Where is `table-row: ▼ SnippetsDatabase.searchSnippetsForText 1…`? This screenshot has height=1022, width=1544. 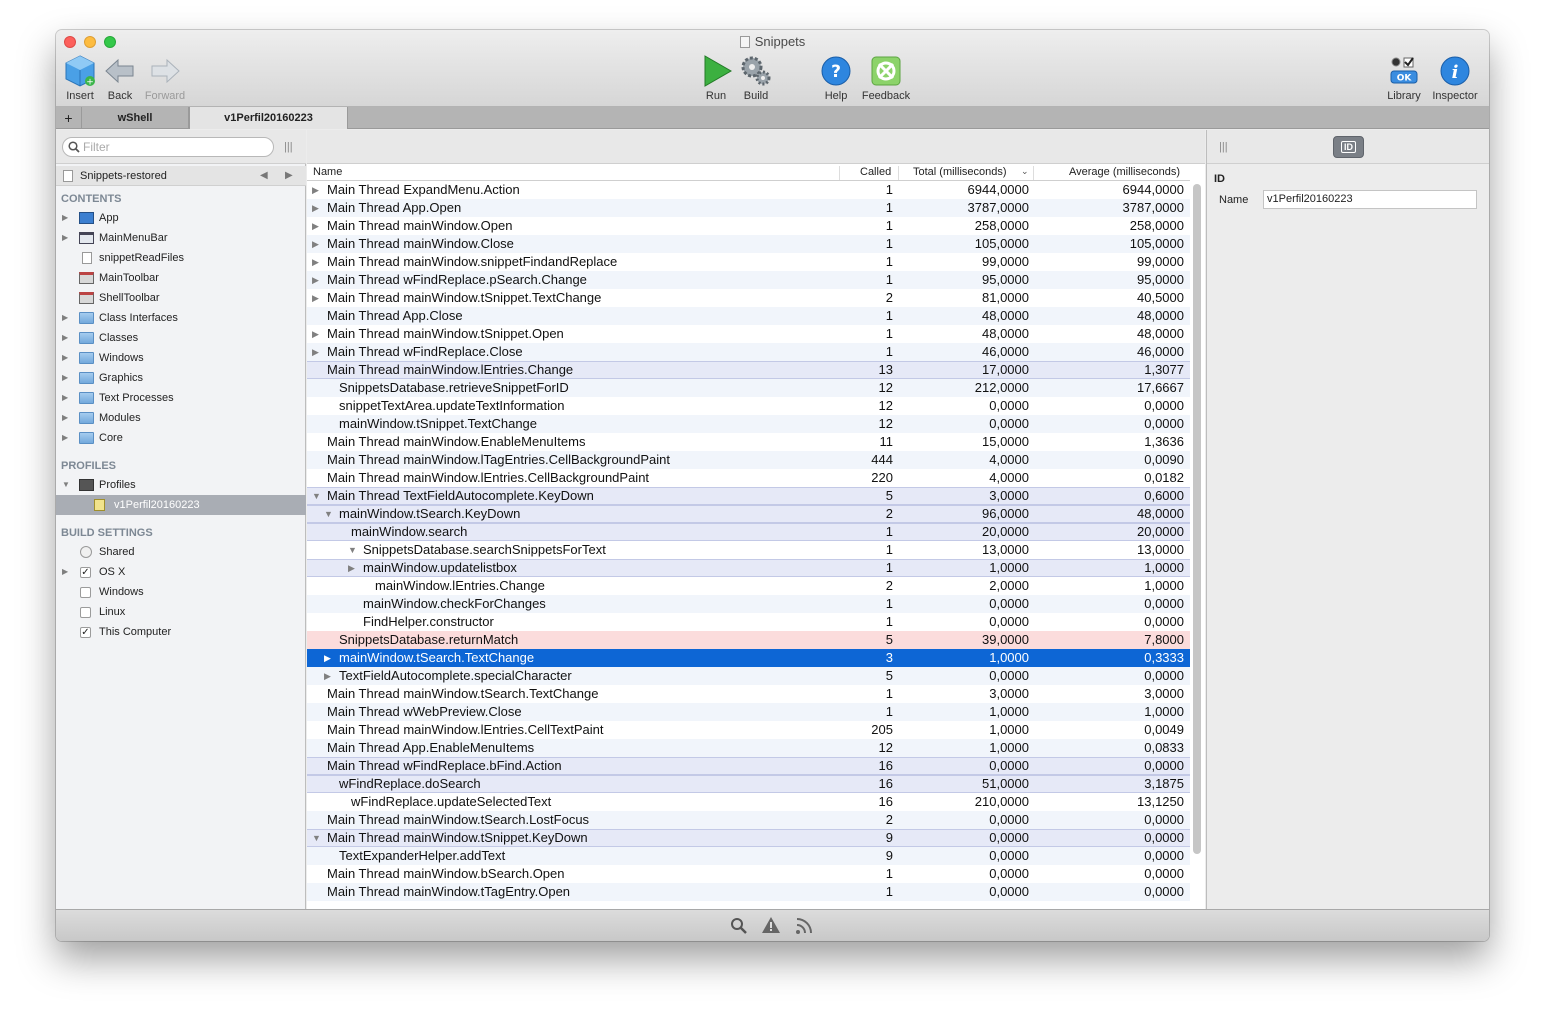
table-row: ▼ SnippetsDatabase.searchSnippetsForText 1… is located at coordinates (748, 550).